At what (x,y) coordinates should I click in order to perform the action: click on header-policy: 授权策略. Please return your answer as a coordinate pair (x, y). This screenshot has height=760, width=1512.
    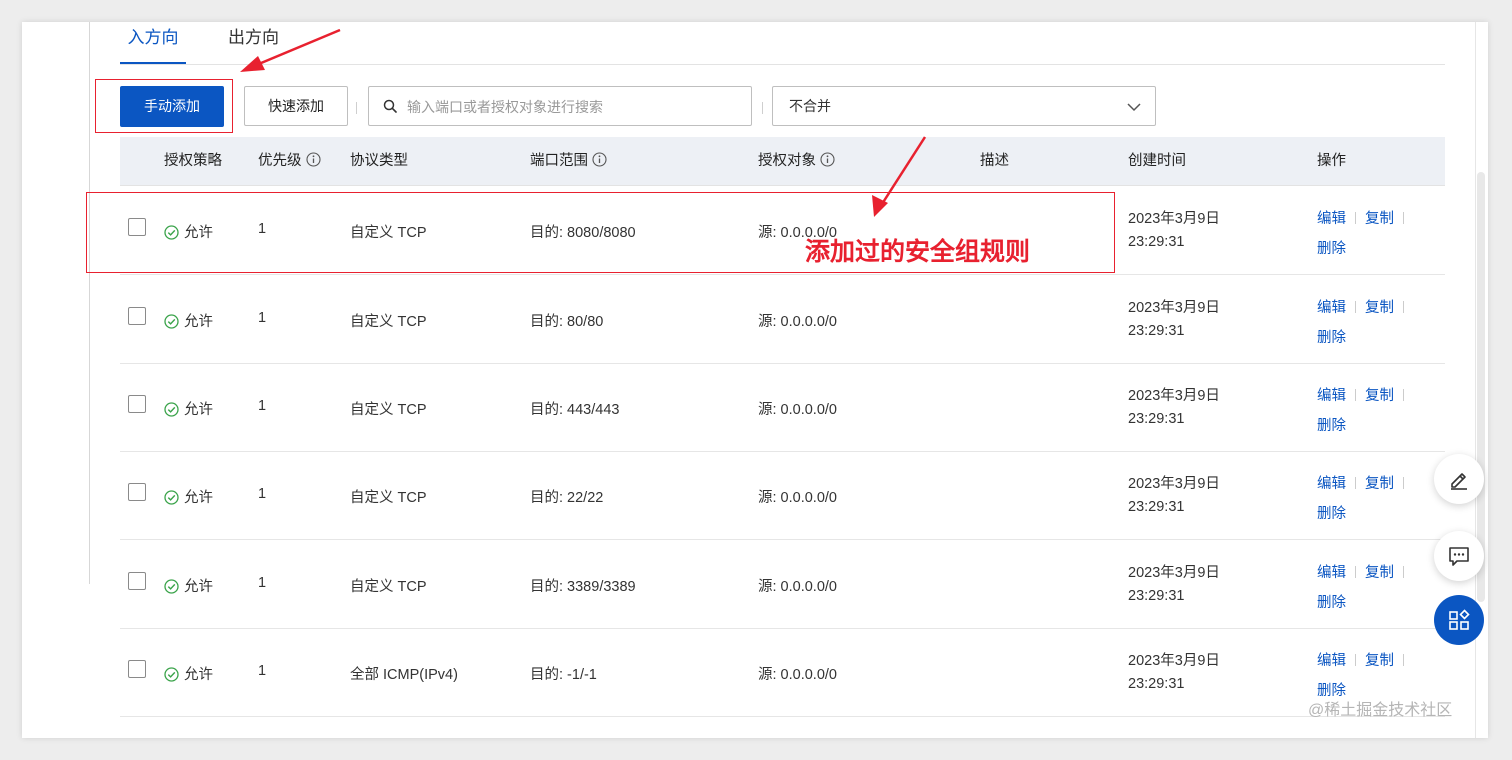
    Looking at the image, I should click on (193, 161).